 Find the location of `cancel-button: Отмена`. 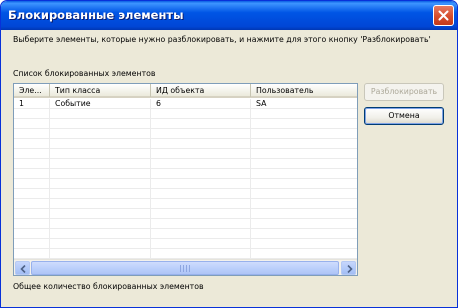

cancel-button: Отмена is located at coordinates (404, 116).